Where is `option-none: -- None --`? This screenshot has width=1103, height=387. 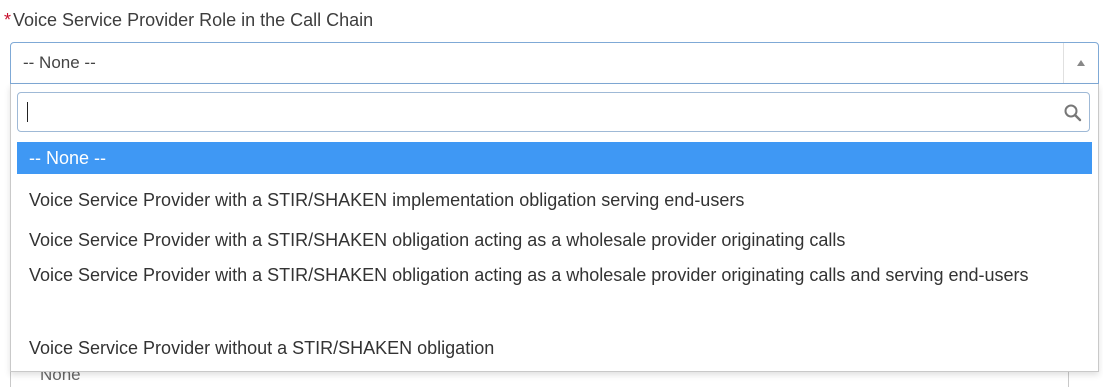 option-none: -- None -- is located at coordinates (554, 158).